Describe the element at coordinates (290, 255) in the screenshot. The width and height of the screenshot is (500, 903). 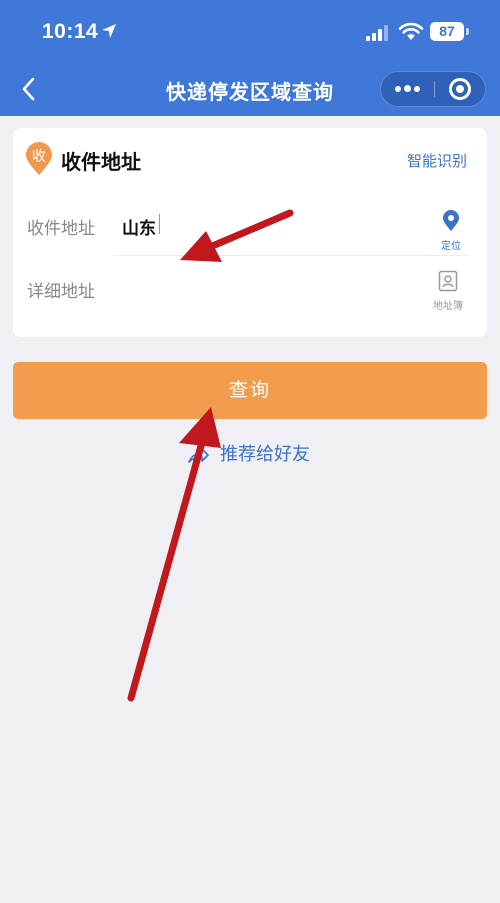
I see `row-divider` at that location.